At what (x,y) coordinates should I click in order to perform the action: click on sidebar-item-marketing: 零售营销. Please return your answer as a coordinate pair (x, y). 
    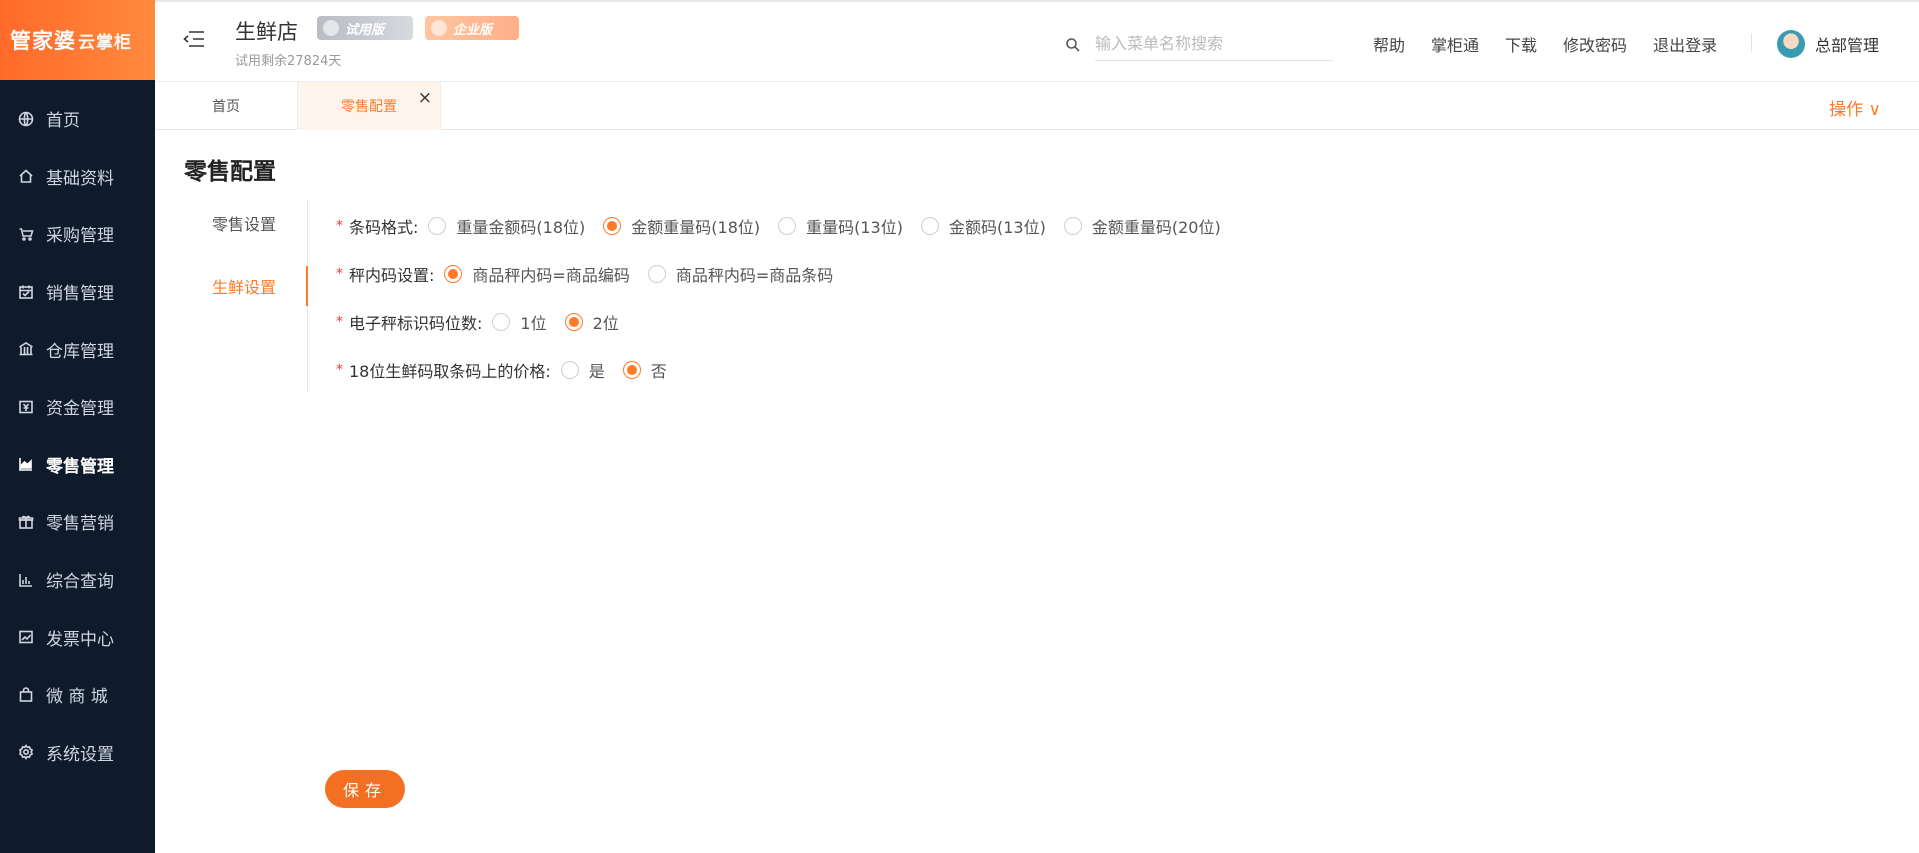
    Looking at the image, I should click on (77, 522).